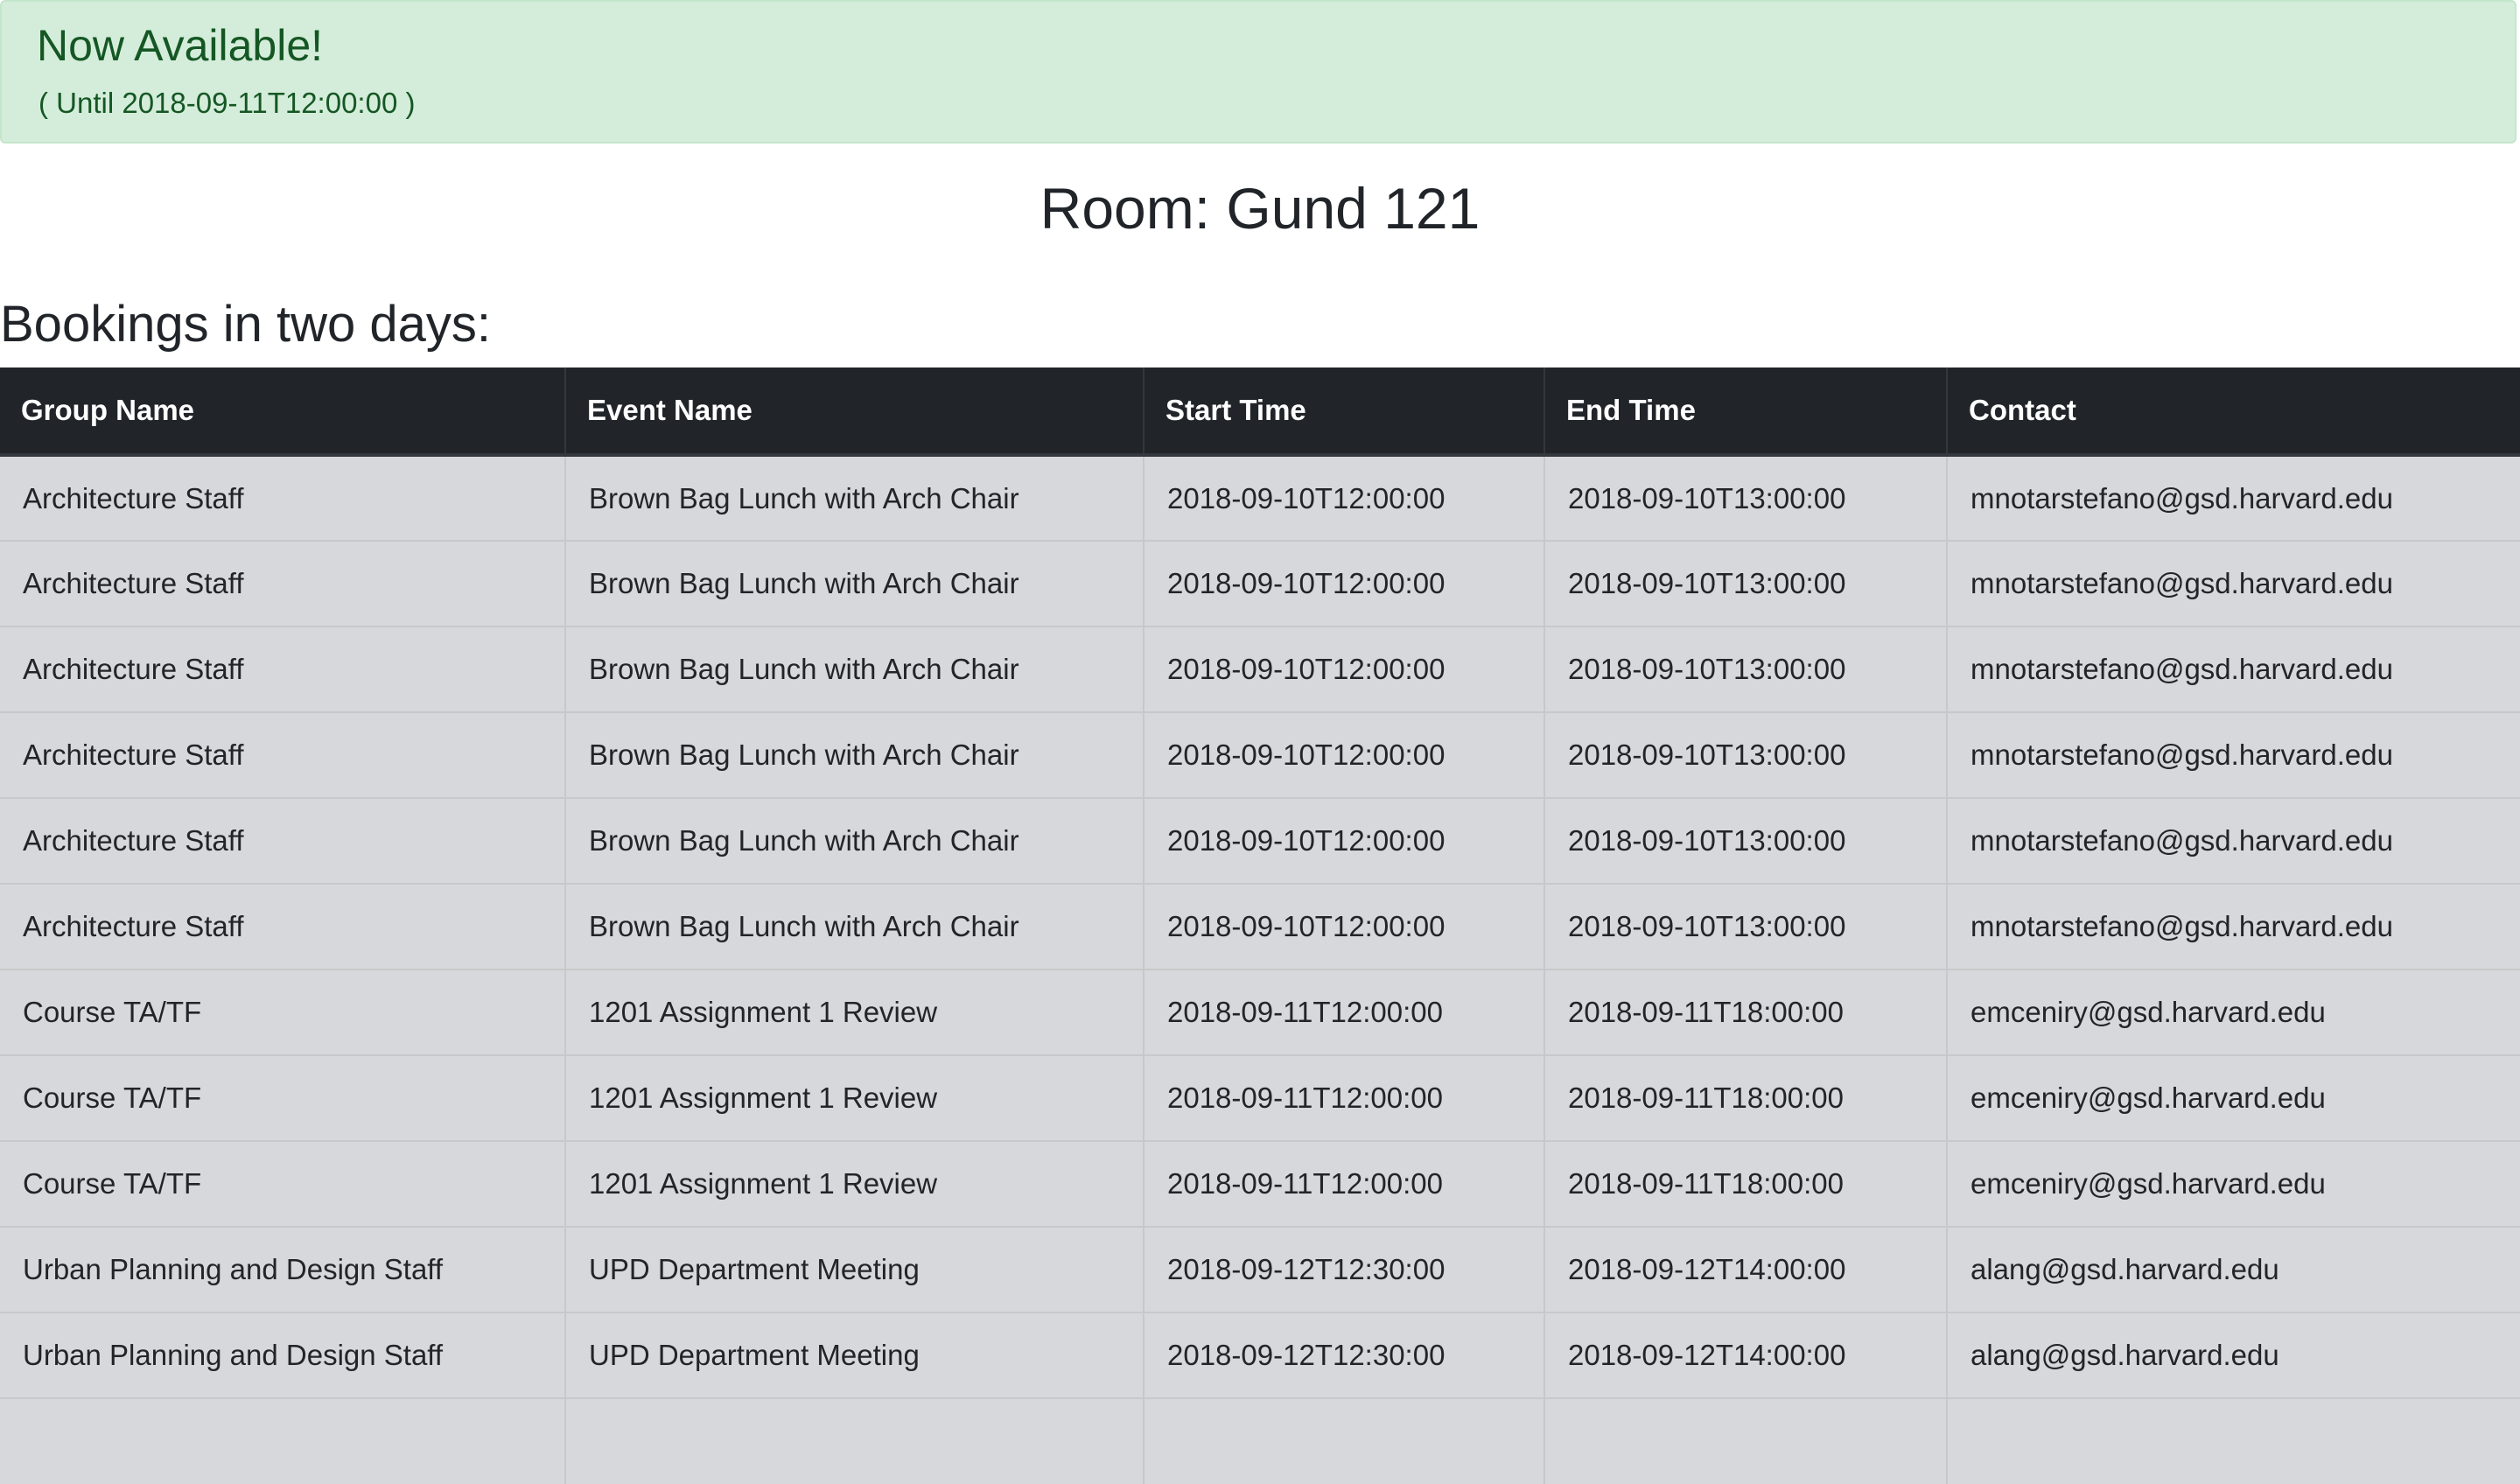 This screenshot has height=1484, width=2520. Describe the element at coordinates (2233, 1440) in the screenshot. I see `contact-cell` at that location.